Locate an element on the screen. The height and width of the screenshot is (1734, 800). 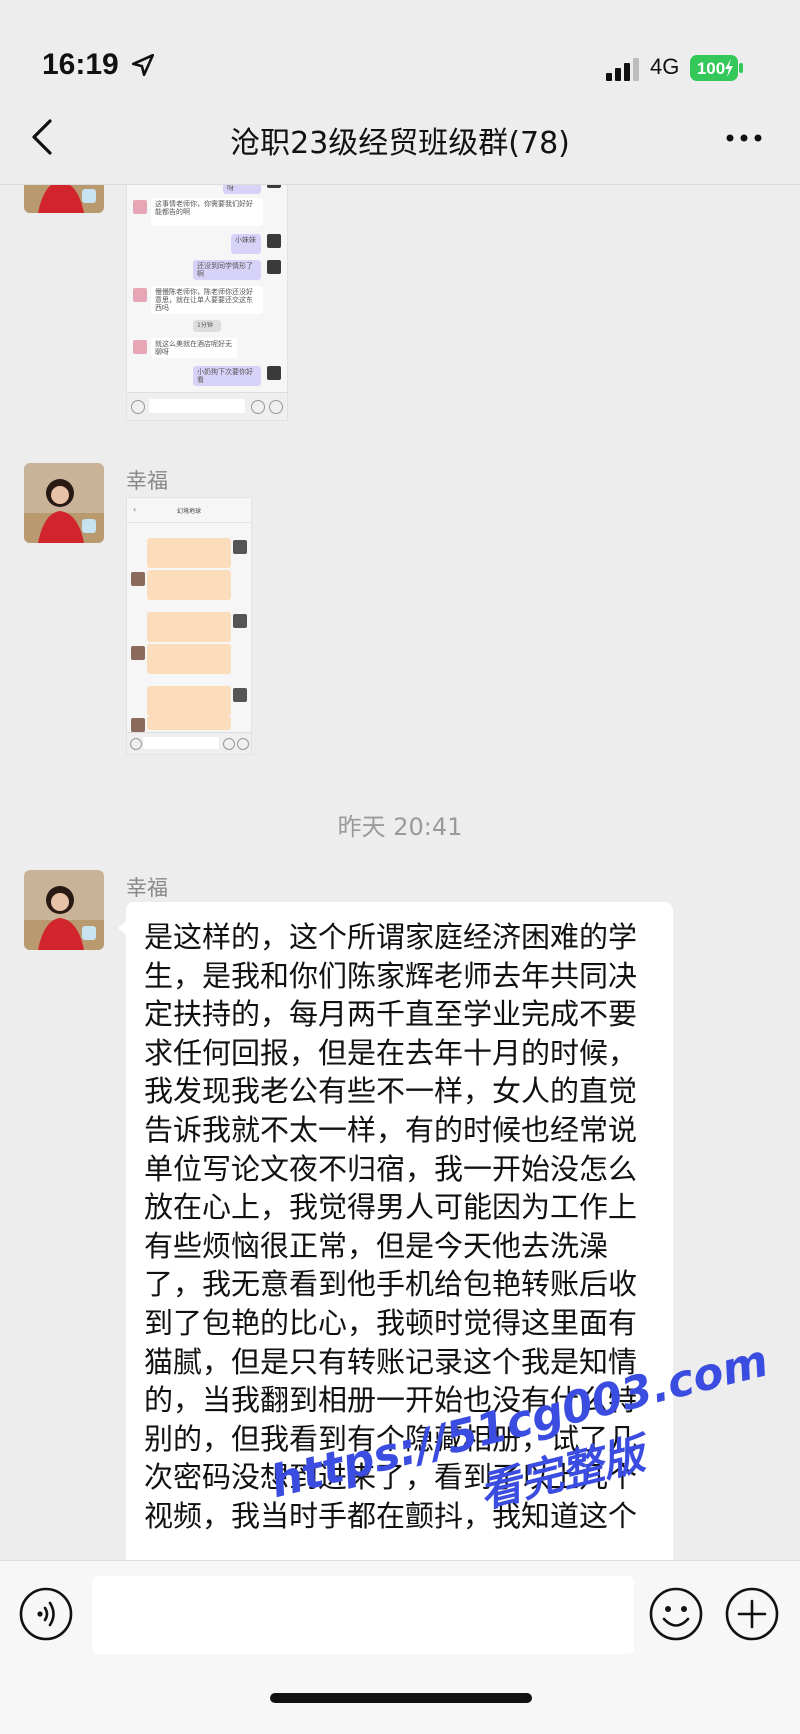
signal-icon is located at coordinates (622, 69).